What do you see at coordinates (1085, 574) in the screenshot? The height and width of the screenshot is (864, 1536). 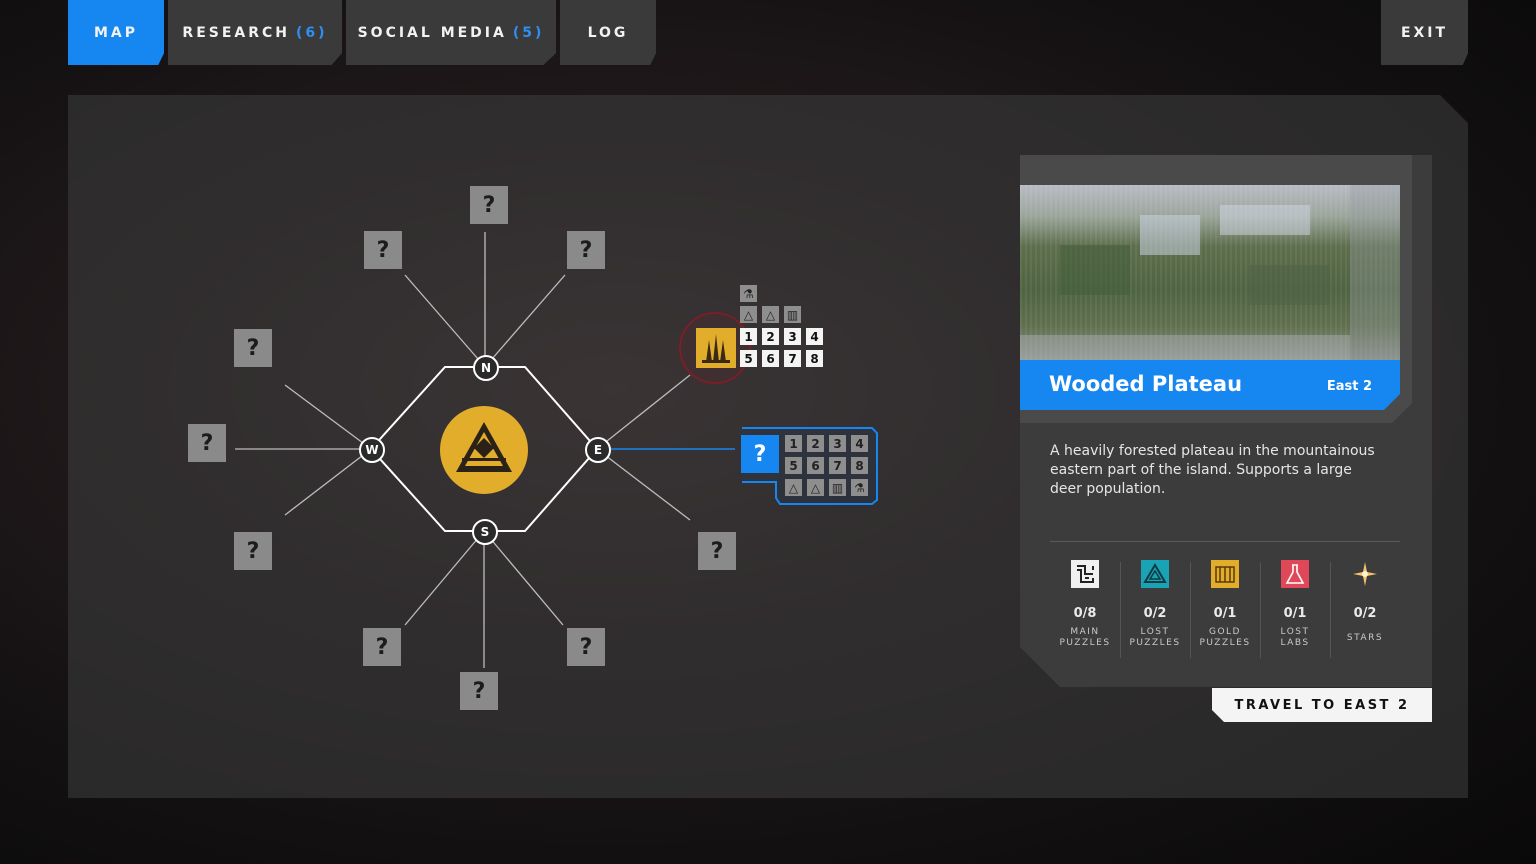 I see `maze-icon` at bounding box center [1085, 574].